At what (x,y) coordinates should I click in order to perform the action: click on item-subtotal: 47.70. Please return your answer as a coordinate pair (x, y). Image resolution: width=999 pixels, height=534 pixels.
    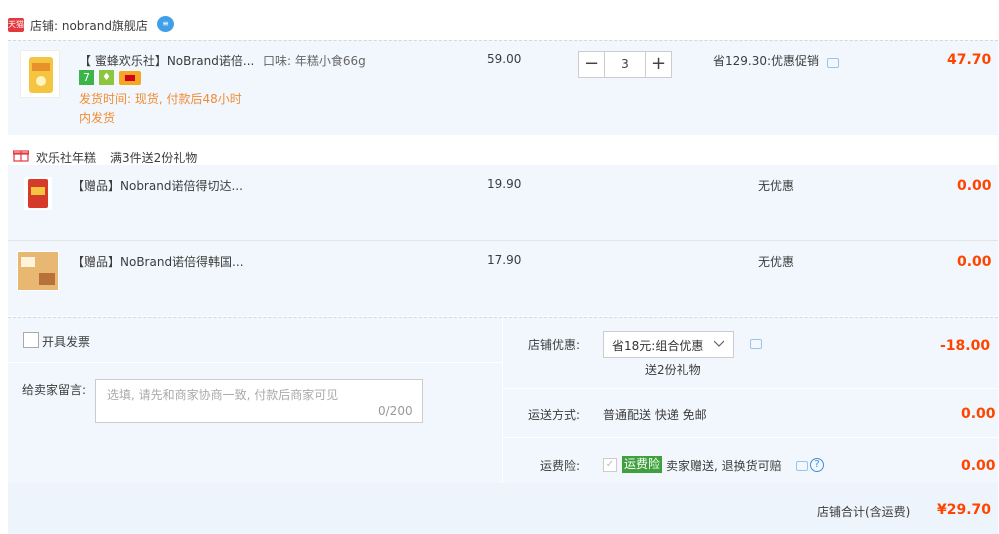
    Looking at the image, I should click on (969, 60).